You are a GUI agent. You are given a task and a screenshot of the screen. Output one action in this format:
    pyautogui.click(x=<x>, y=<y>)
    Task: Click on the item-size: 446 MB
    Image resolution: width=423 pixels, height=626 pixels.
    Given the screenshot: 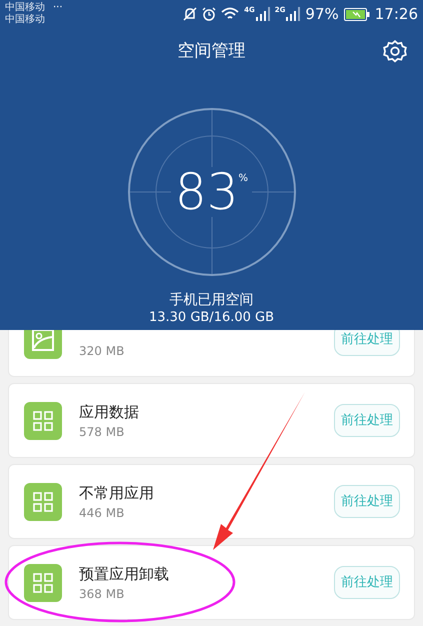 What is the action you would take?
    pyautogui.click(x=102, y=513)
    